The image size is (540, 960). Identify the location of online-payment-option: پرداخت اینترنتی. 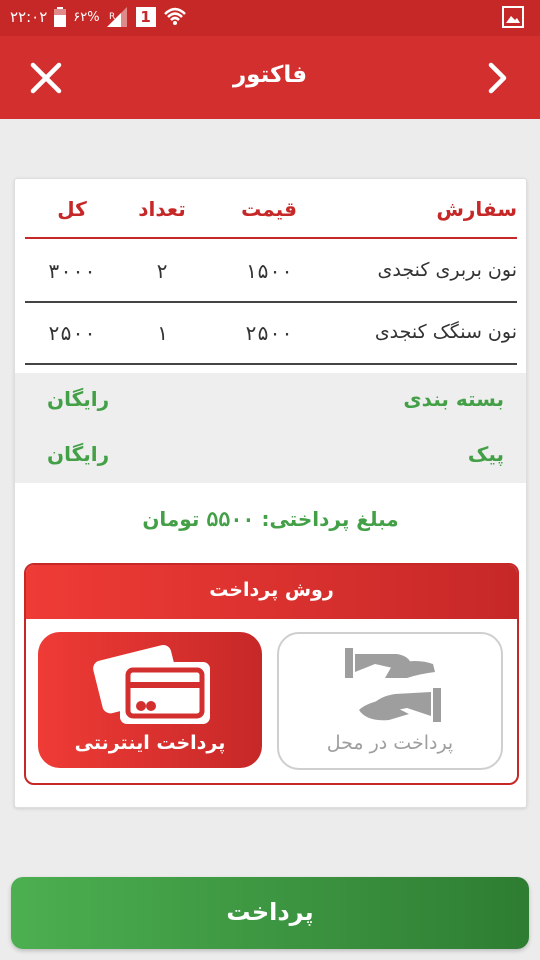
(150, 700).